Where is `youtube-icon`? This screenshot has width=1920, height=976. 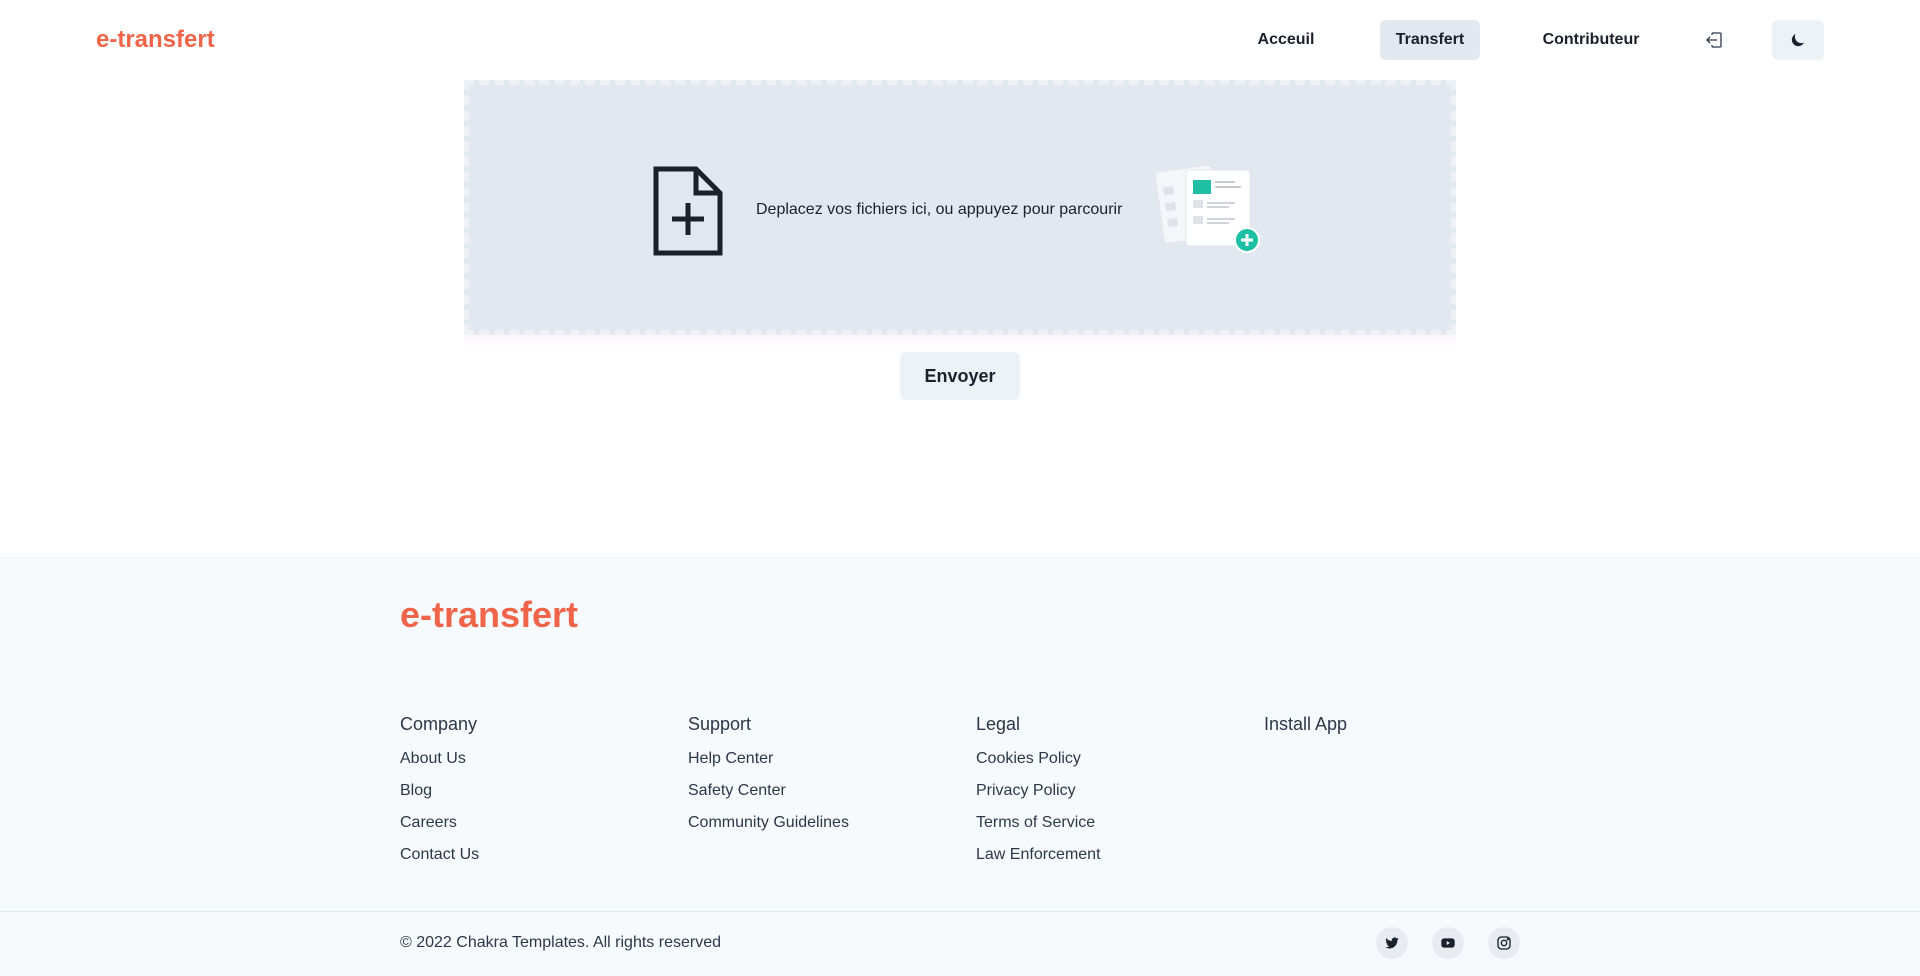
youtube-icon is located at coordinates (1448, 943).